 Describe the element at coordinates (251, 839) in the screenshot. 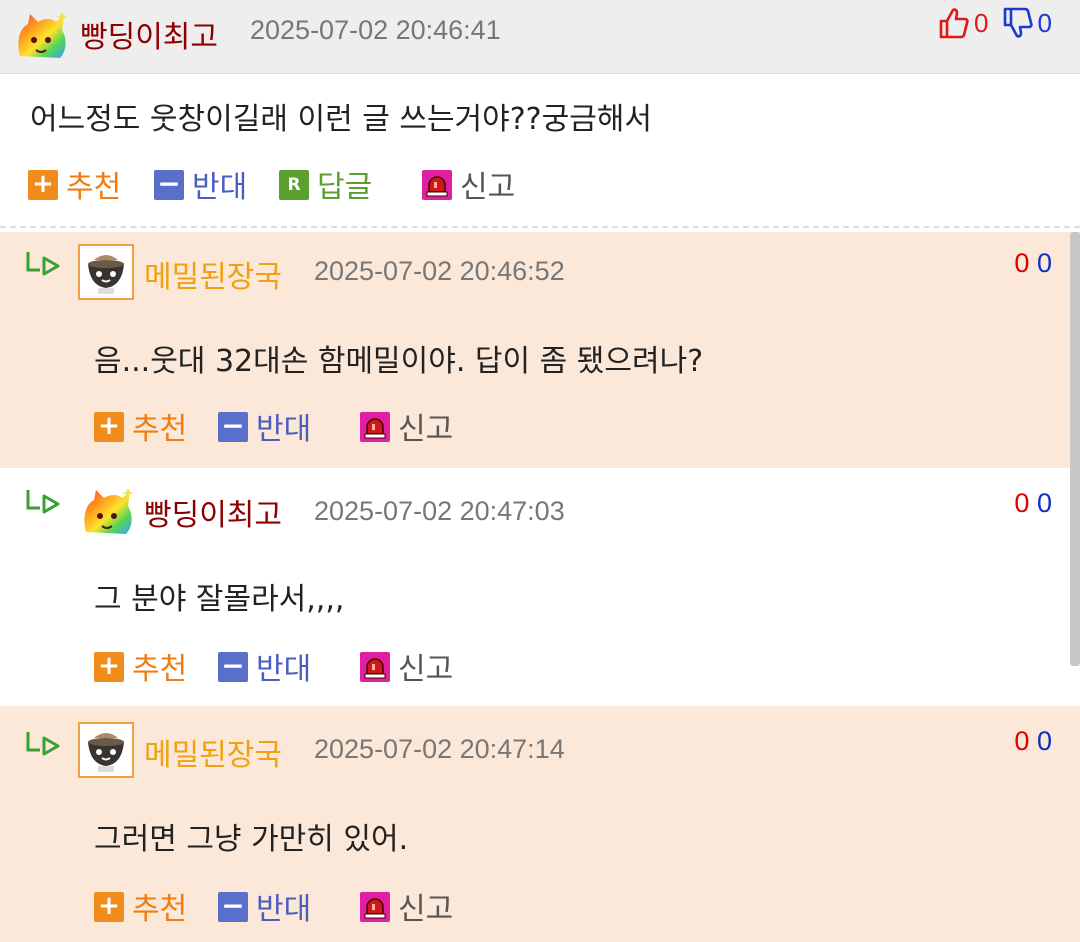

I see `comment-body: 그러면 그냥 가만히 있어.` at that location.